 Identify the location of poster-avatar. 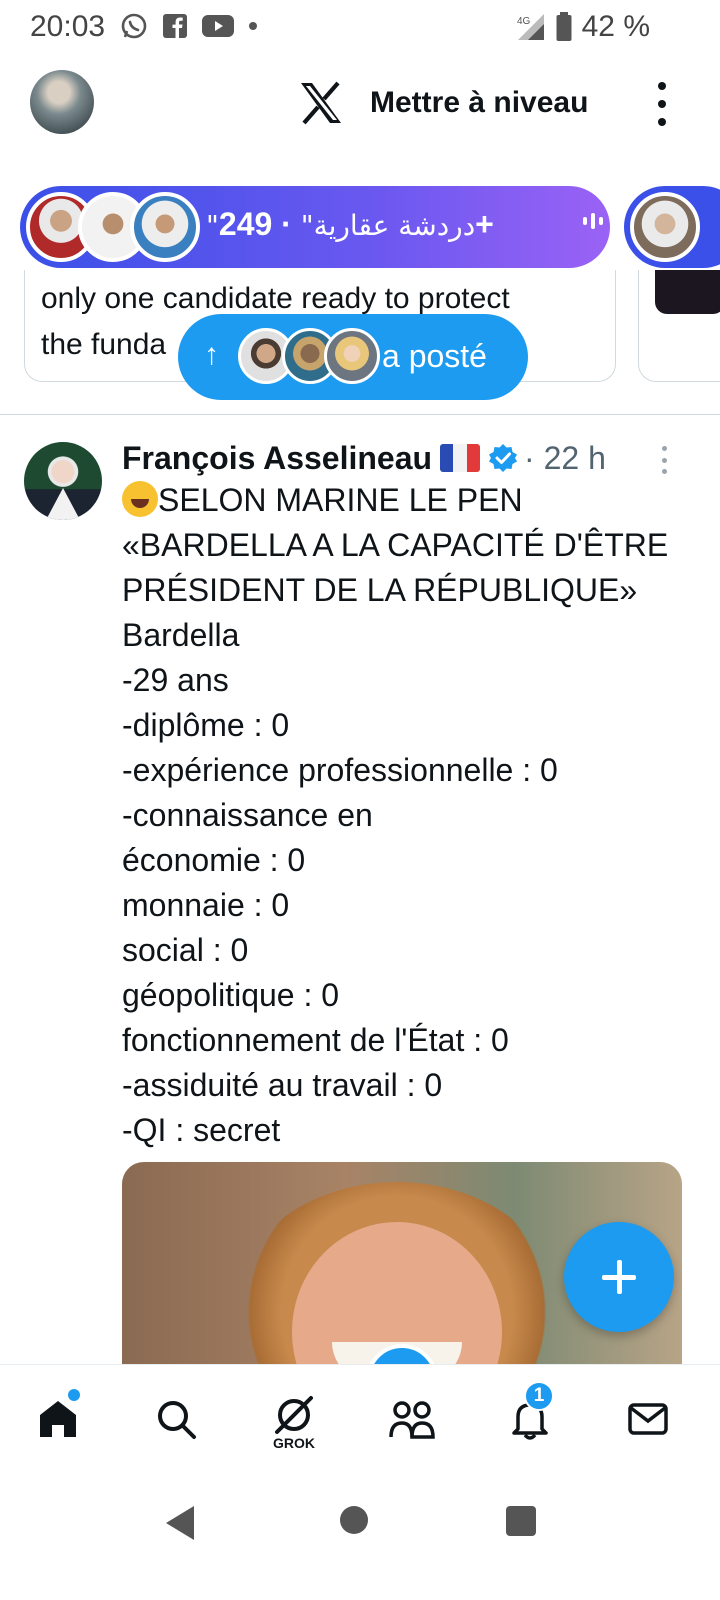
(352, 356).